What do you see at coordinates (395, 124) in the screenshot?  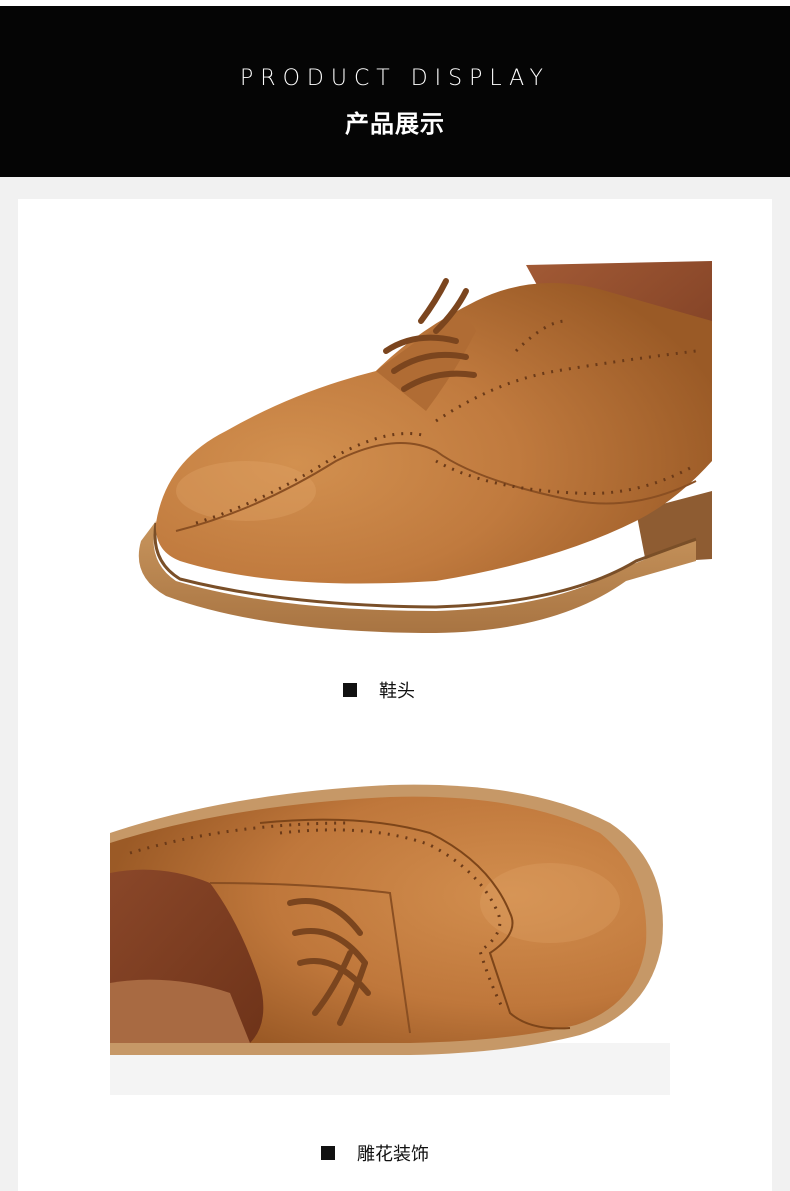 I see `header-title-cn: 产品展示` at bounding box center [395, 124].